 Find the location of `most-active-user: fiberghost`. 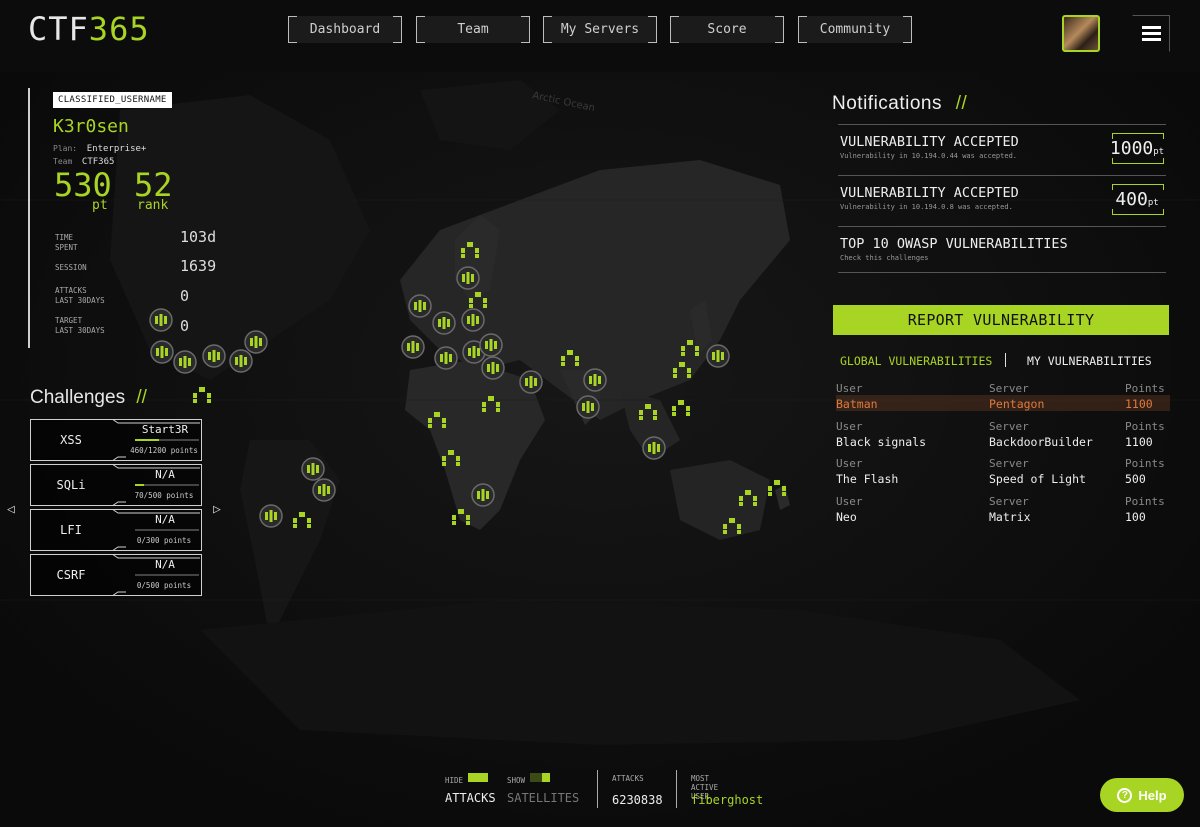

most-active-user: fiberghost is located at coordinates (727, 800).